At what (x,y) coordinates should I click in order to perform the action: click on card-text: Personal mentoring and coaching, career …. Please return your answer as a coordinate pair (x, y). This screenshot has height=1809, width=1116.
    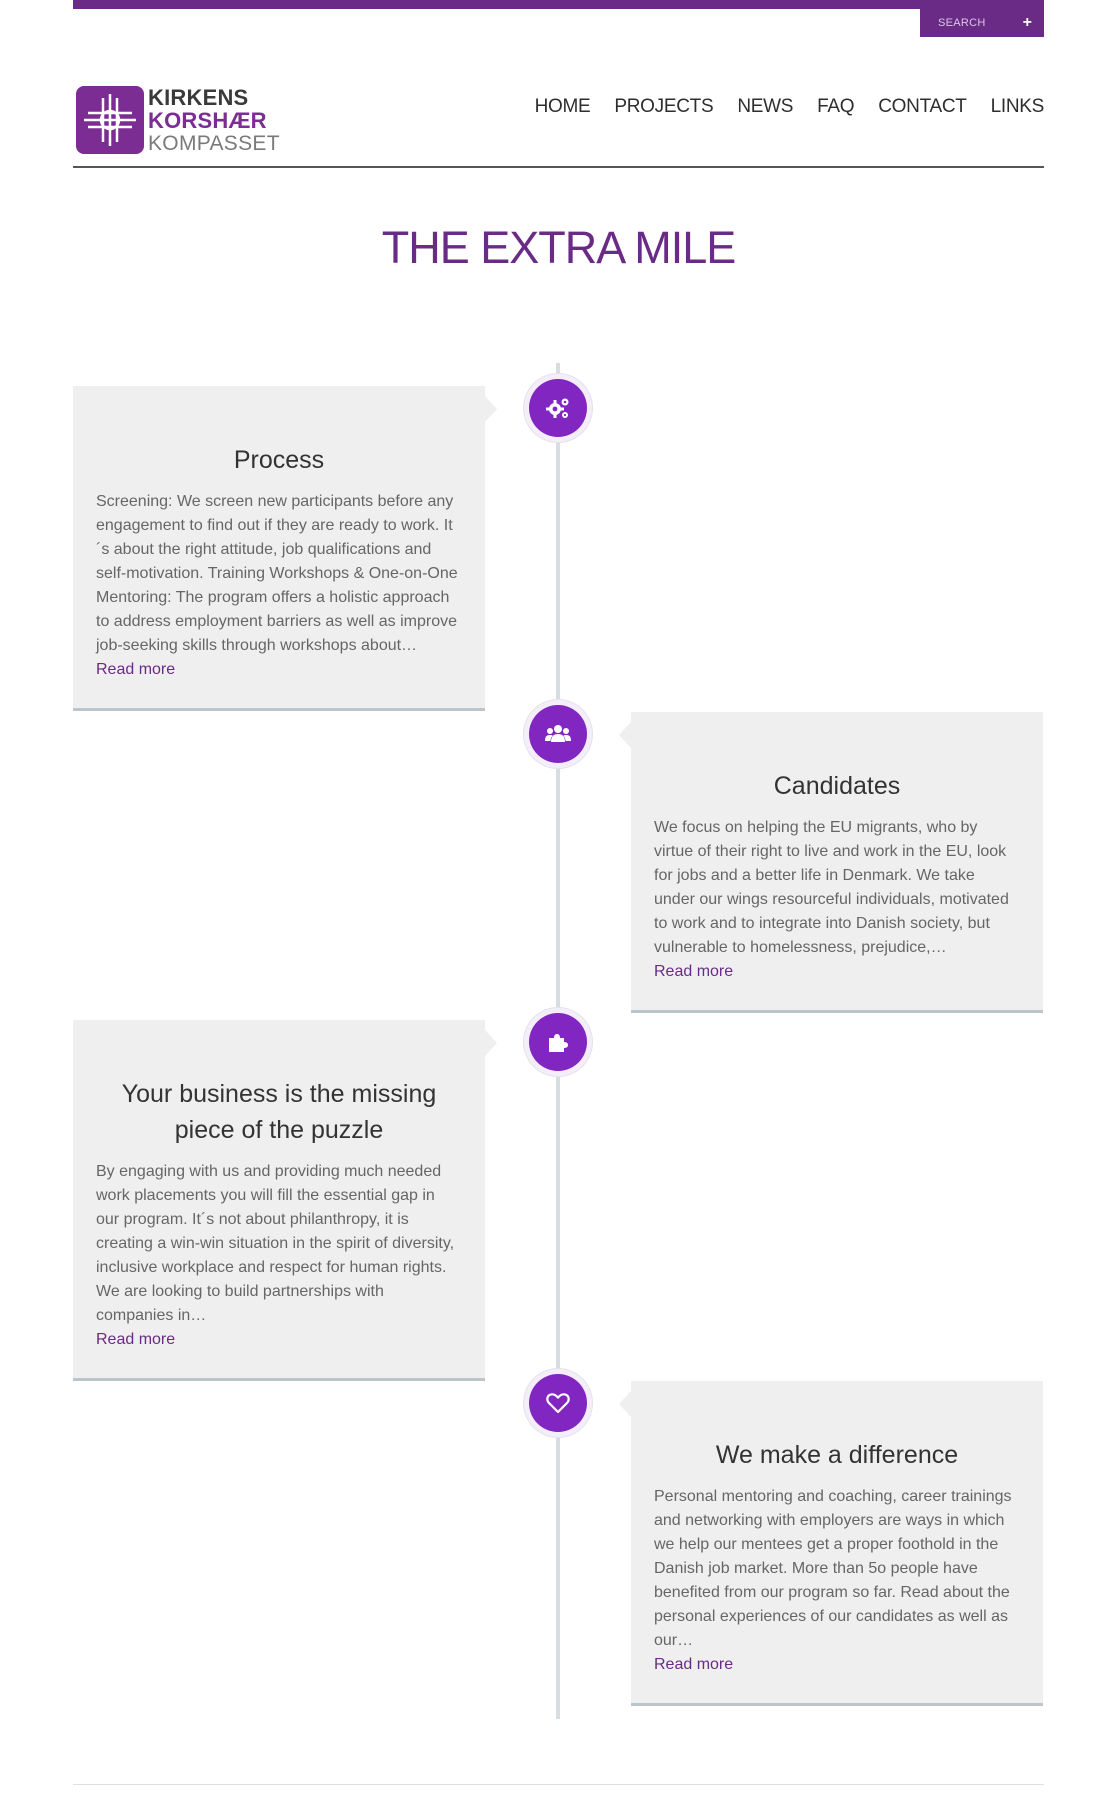
    Looking at the image, I should click on (833, 1568).